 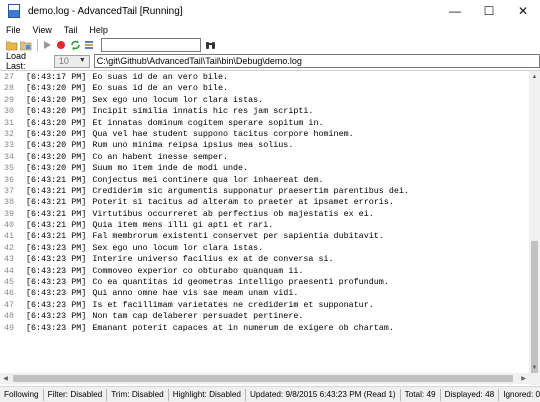 What do you see at coordinates (193, 145) in the screenshot?
I see `log-message: Rum uno minima reipsa ipsius mea solius.` at bounding box center [193, 145].